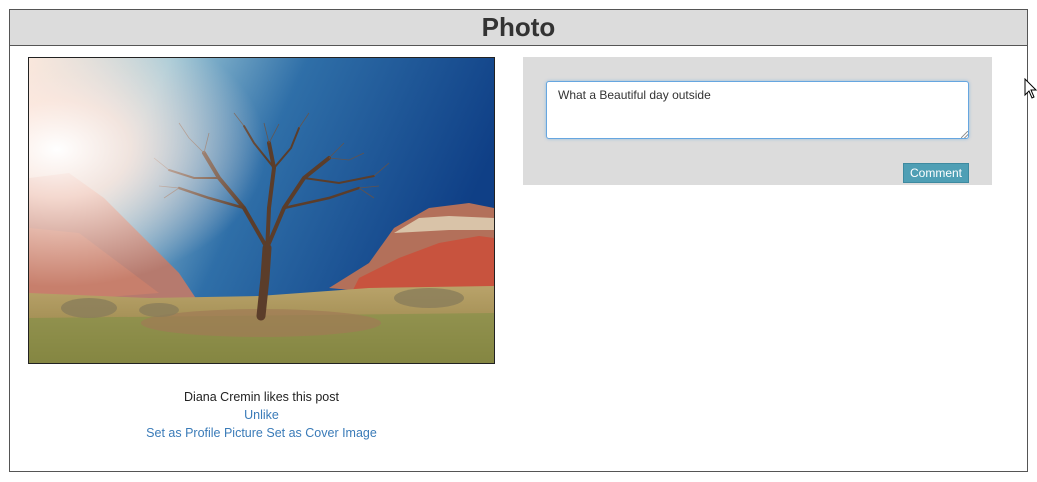 The height and width of the screenshot is (482, 1037). What do you see at coordinates (757, 110) in the screenshot?
I see `comment-input: What a Beautiful day outside` at bounding box center [757, 110].